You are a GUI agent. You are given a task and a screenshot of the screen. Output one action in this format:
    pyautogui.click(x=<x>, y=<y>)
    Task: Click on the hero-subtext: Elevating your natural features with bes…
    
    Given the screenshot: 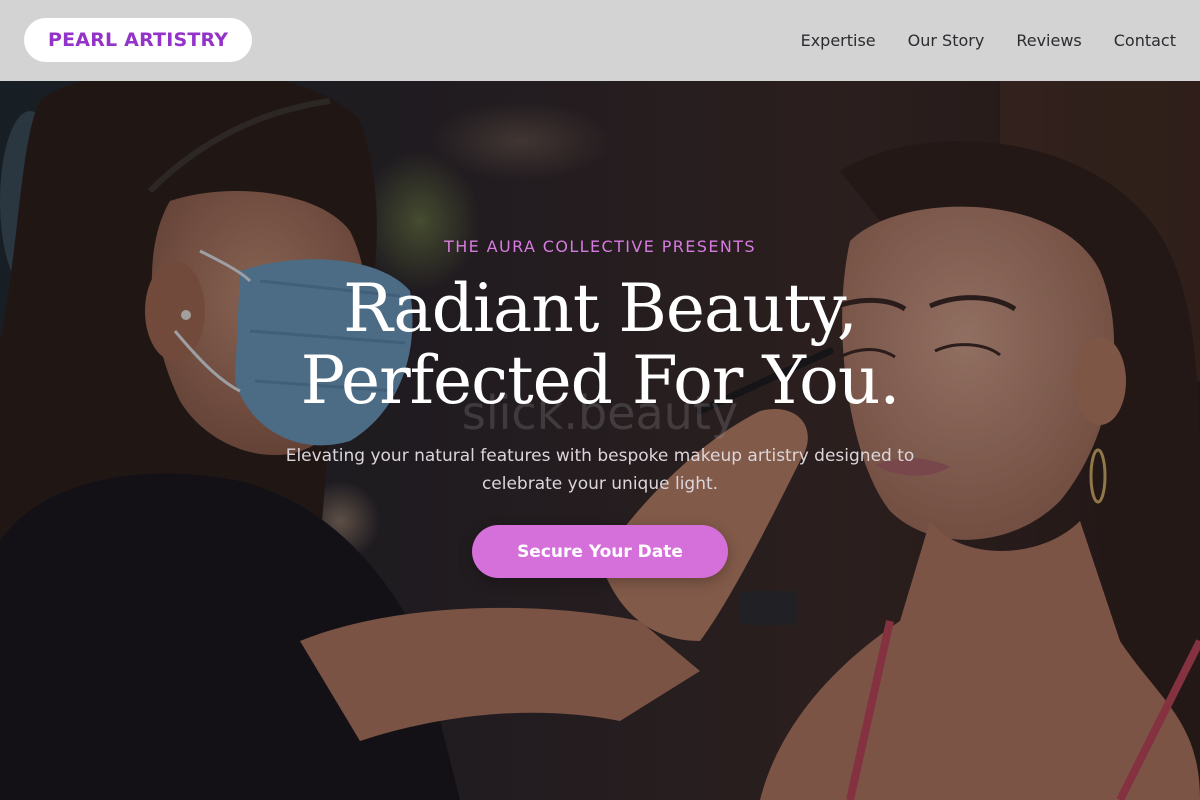 What is the action you would take?
    pyautogui.click(x=600, y=470)
    